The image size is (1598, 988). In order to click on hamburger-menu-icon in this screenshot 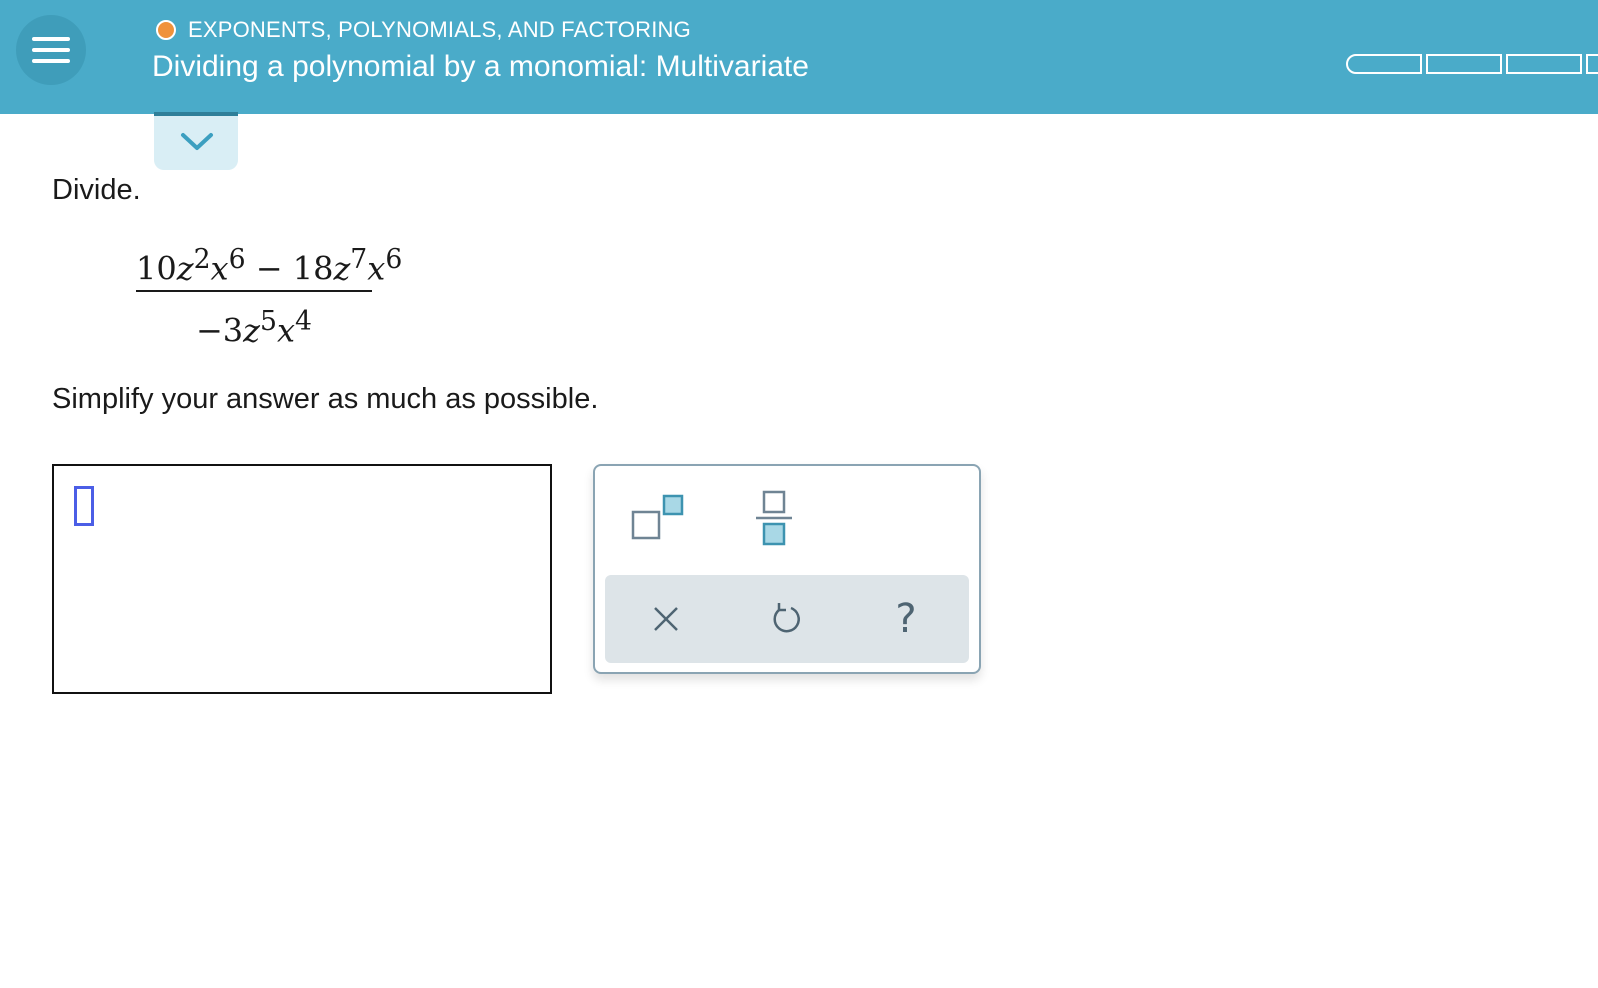, I will do `click(51, 39)`.